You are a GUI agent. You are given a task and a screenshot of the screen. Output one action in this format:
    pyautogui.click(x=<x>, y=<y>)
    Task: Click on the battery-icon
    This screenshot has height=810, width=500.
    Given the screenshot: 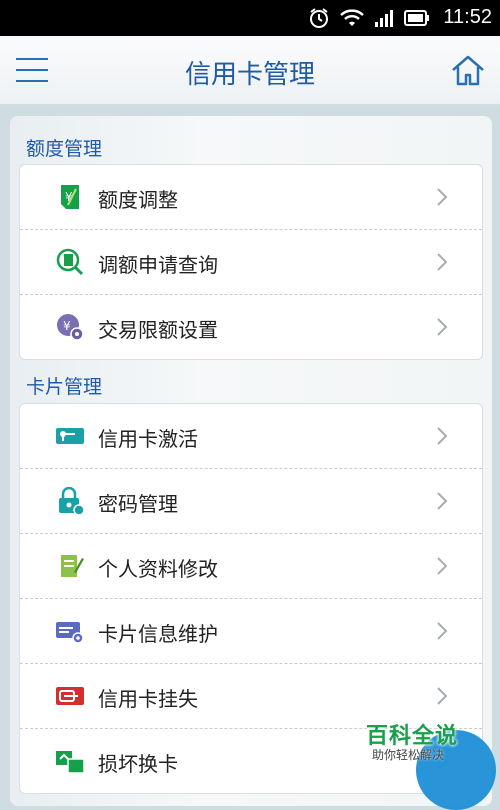 What is the action you would take?
    pyautogui.click(x=416, y=18)
    